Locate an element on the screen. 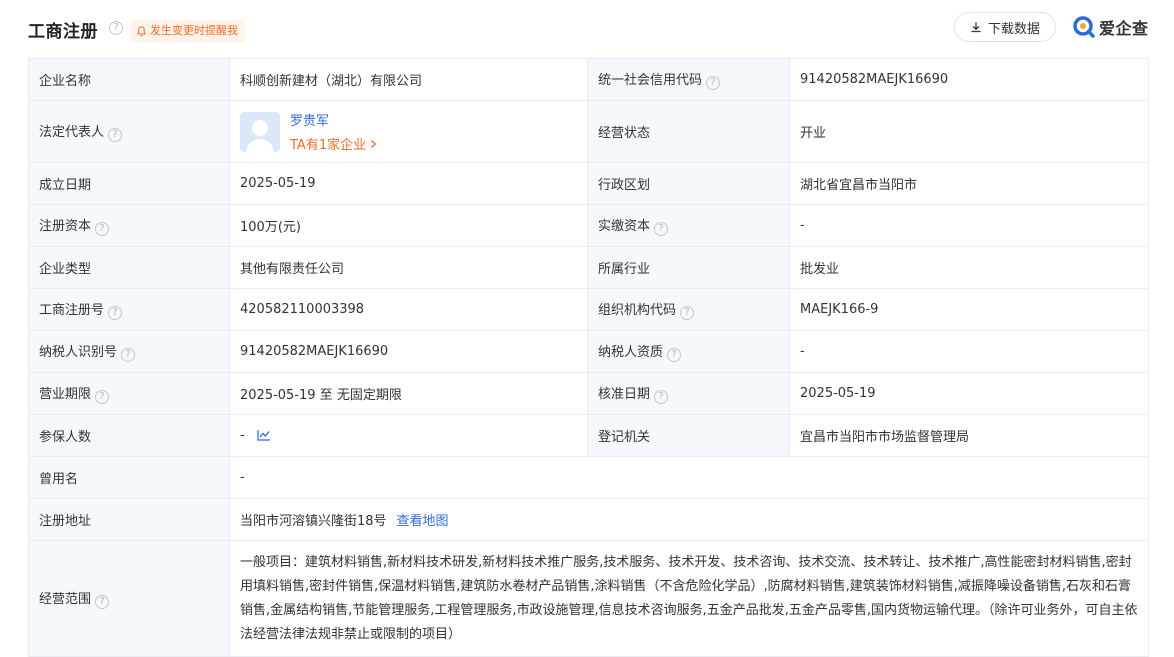 The image size is (1174, 657). download-data-button: 下载数据 is located at coordinates (1005, 27).